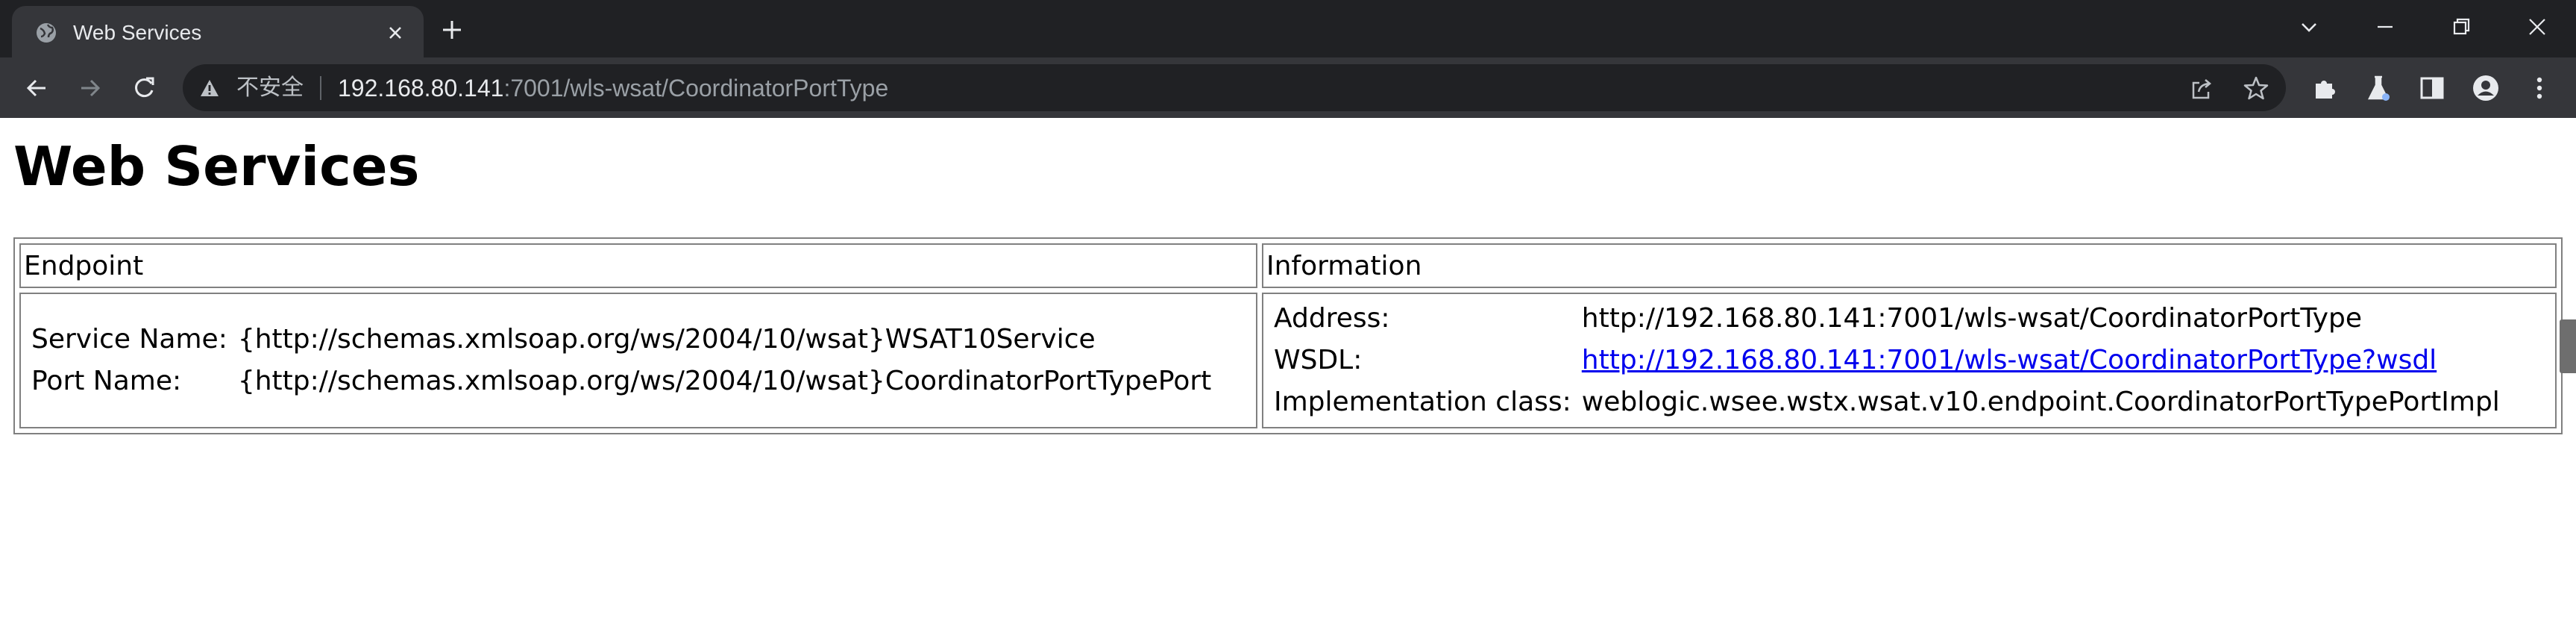  I want to click on minimize-icon, so click(2385, 27).